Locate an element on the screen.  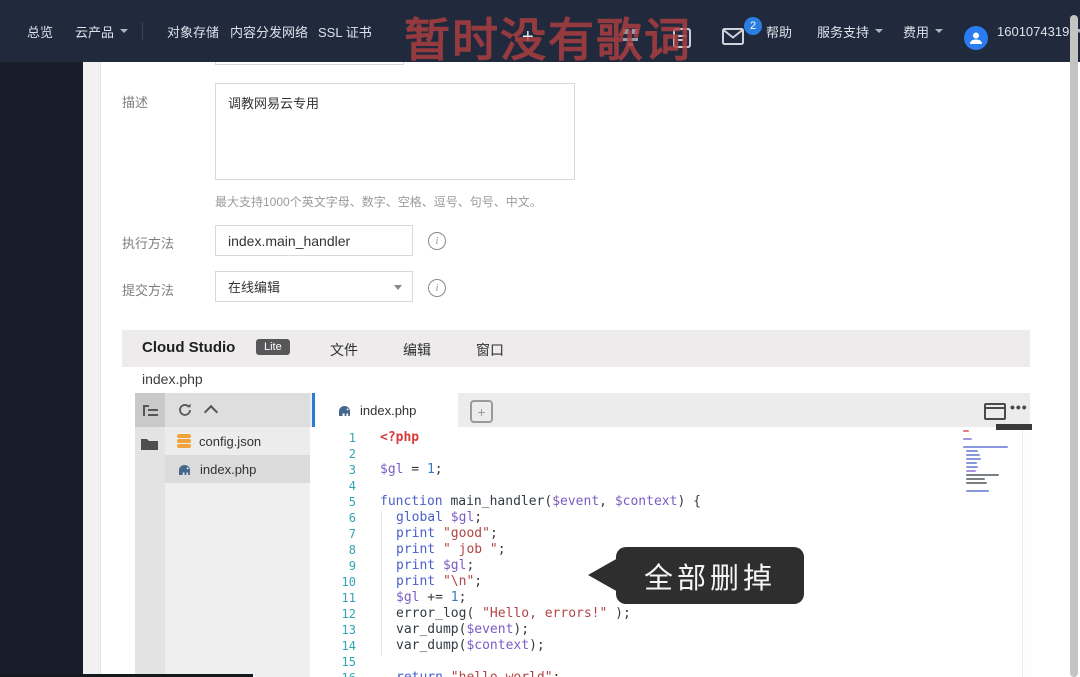
avatar is located at coordinates (976, 38).